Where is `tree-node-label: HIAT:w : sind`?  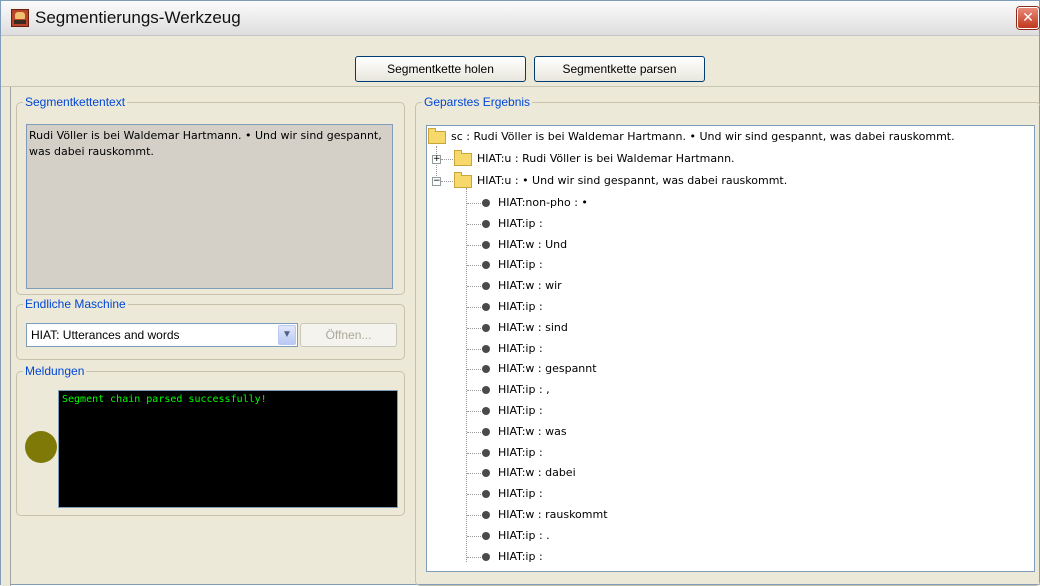
tree-node-label: HIAT:w : sind is located at coordinates (533, 327).